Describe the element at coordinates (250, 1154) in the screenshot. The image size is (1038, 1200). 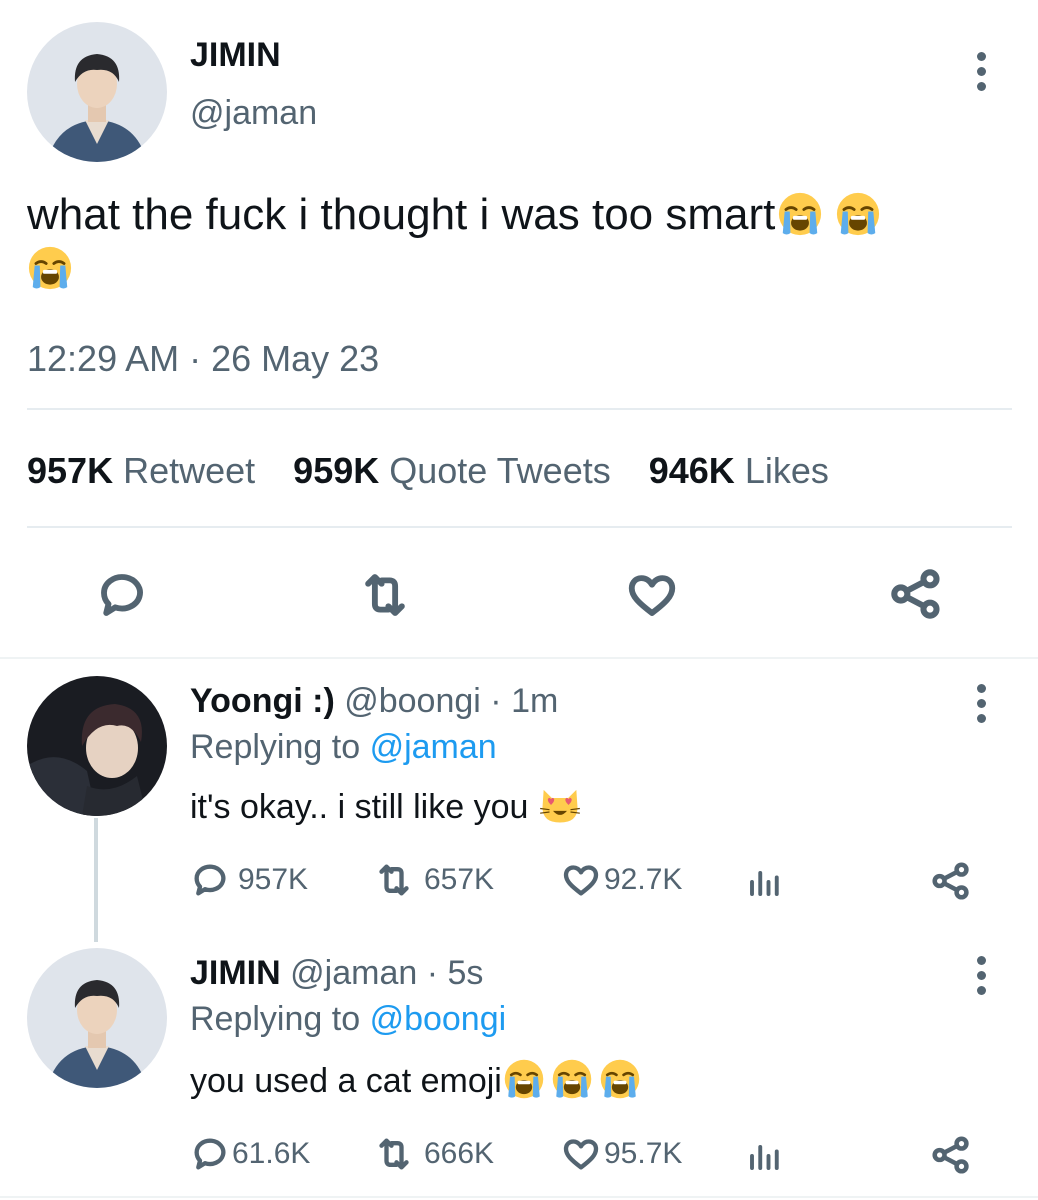
I see `reply-count-button: 61.6K` at that location.